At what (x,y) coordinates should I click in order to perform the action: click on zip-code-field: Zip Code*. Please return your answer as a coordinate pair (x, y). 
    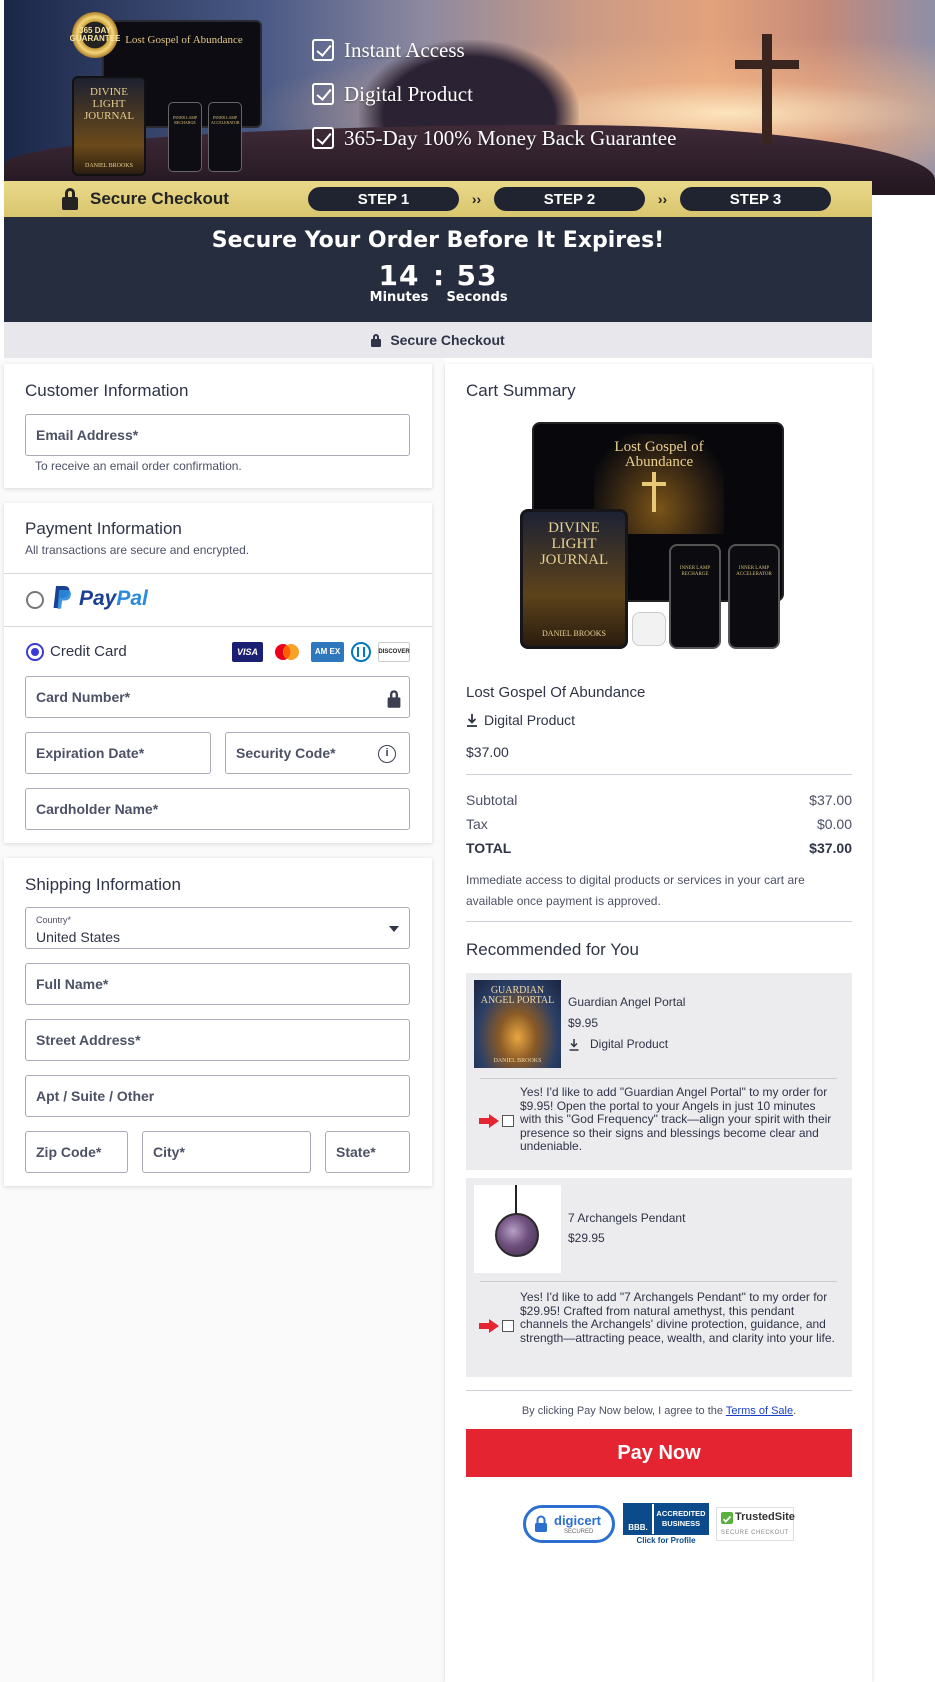
    Looking at the image, I should click on (76, 1152).